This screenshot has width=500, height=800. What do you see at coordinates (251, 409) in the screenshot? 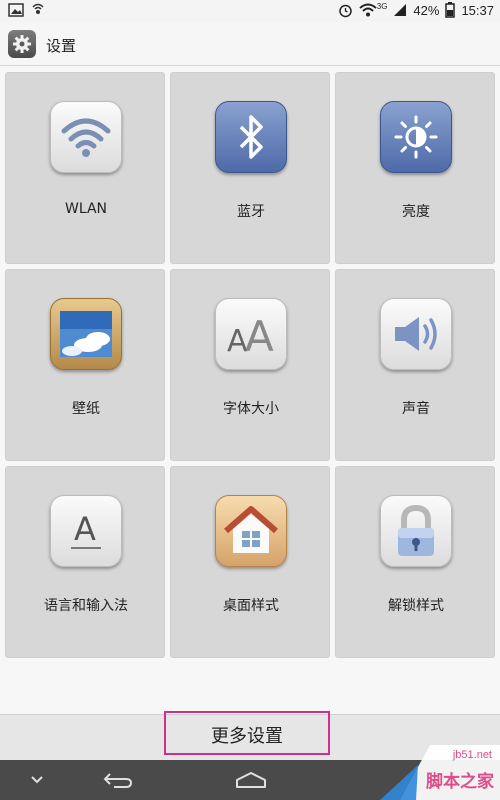
I see `tile-label: 字体大小` at bounding box center [251, 409].